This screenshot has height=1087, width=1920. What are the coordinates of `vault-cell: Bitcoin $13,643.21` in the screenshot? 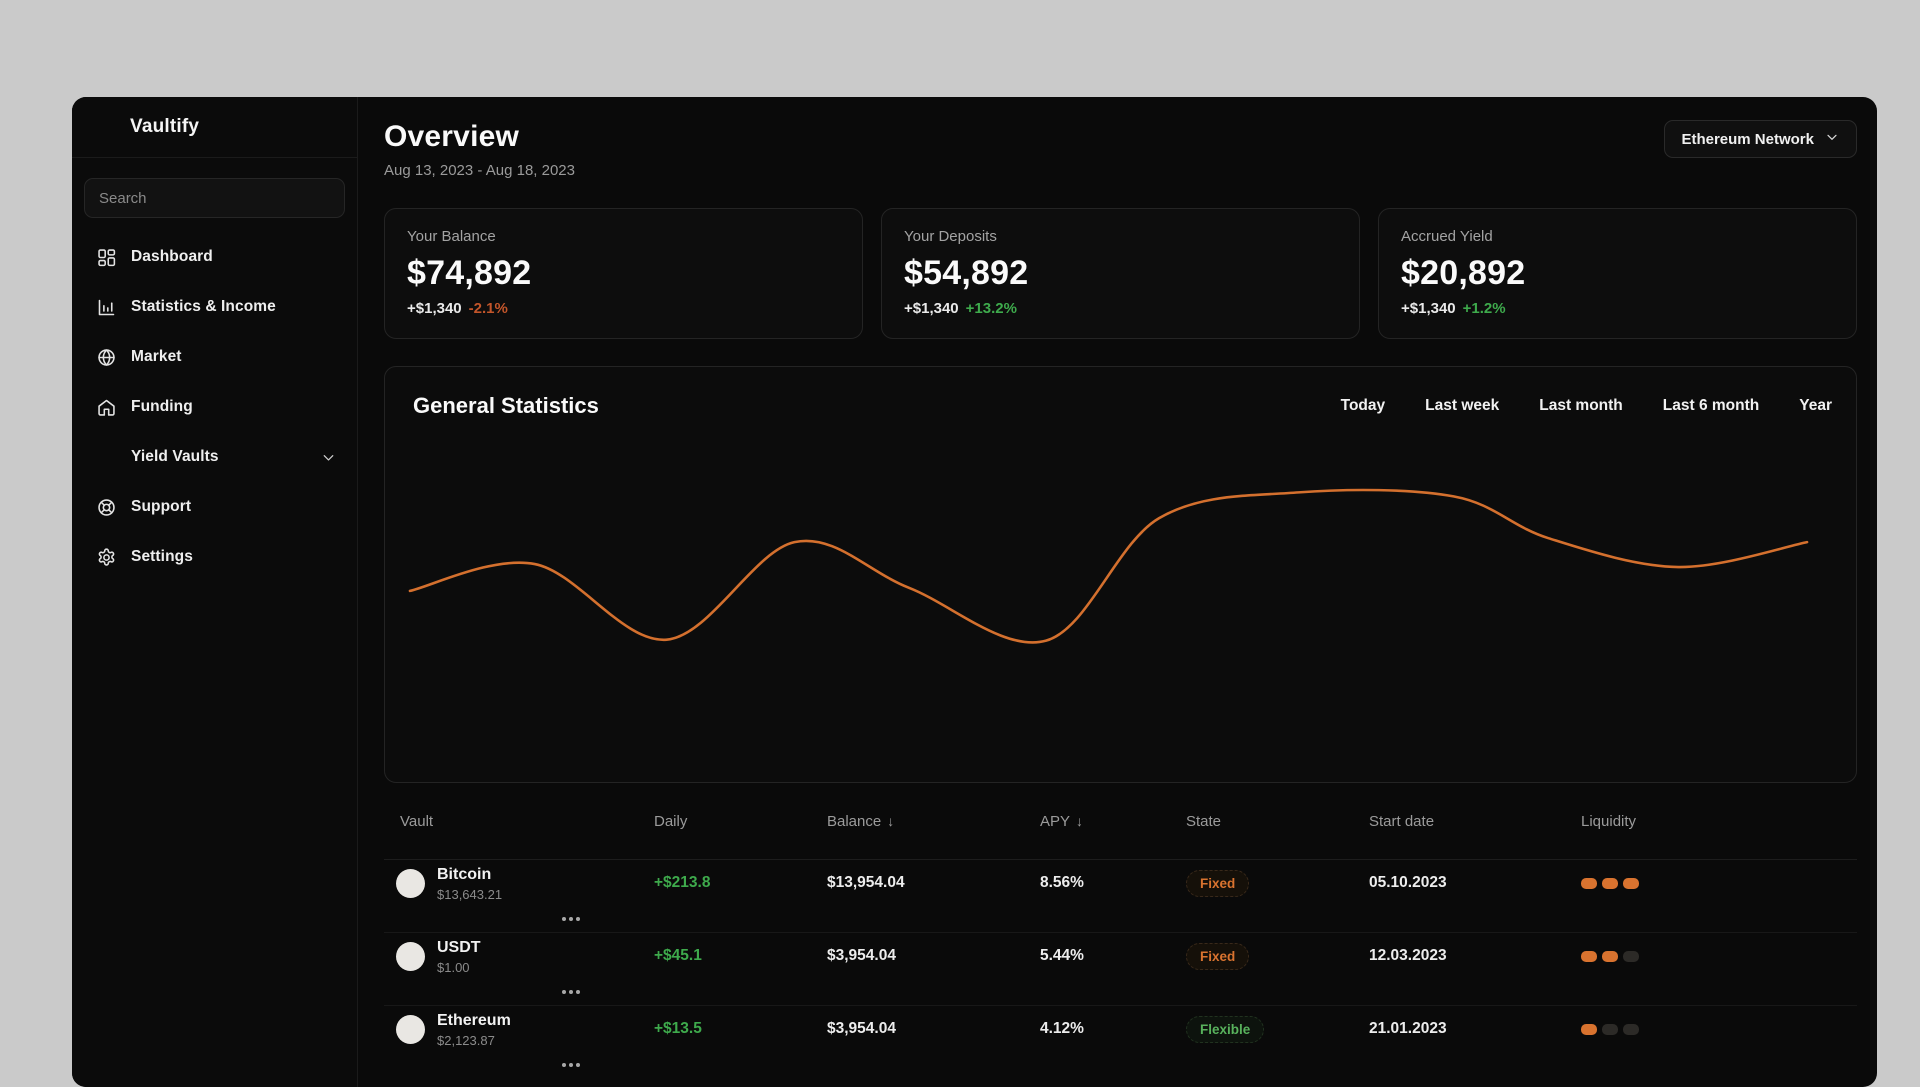 It's located at (519, 883).